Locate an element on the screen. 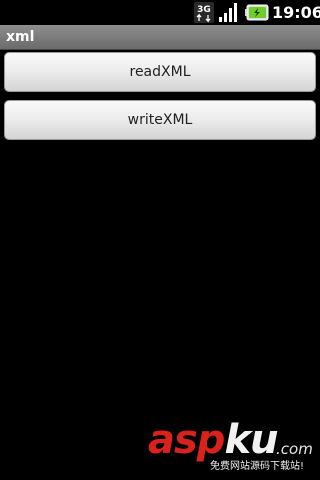 The image size is (320, 480). watermark-domain-suffix: .com is located at coordinates (294, 449).